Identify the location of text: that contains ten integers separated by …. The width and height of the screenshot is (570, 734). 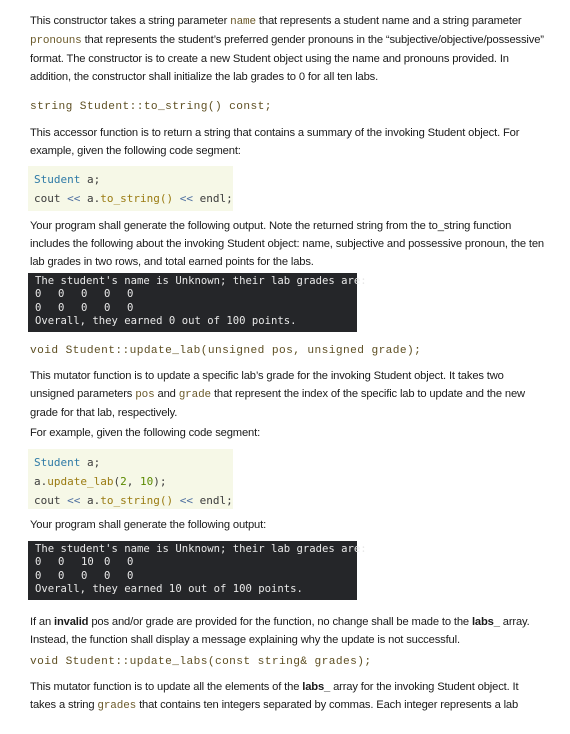
(327, 705).